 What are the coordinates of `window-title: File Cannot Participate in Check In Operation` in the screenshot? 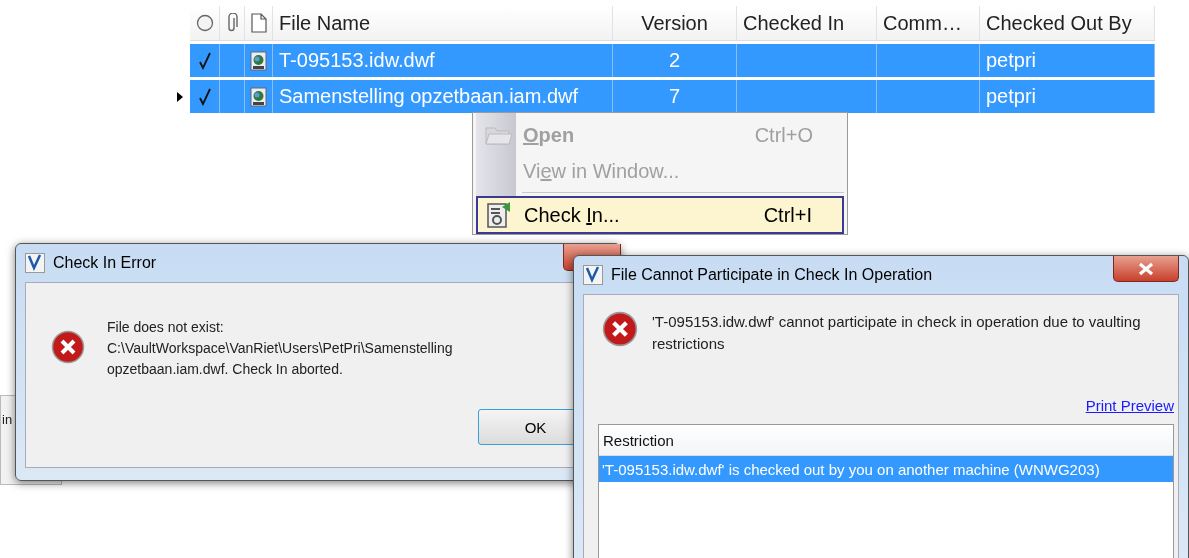 It's located at (772, 275).